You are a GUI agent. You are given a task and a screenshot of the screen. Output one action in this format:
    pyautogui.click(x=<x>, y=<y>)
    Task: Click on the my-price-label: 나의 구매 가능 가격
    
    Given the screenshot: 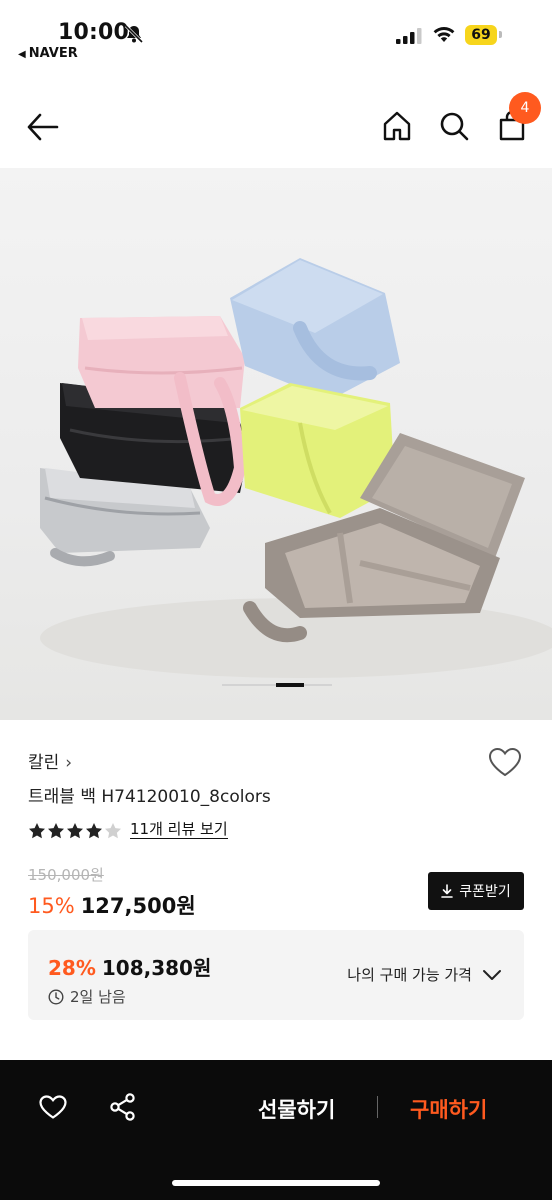 What is the action you would take?
    pyautogui.click(x=409, y=975)
    